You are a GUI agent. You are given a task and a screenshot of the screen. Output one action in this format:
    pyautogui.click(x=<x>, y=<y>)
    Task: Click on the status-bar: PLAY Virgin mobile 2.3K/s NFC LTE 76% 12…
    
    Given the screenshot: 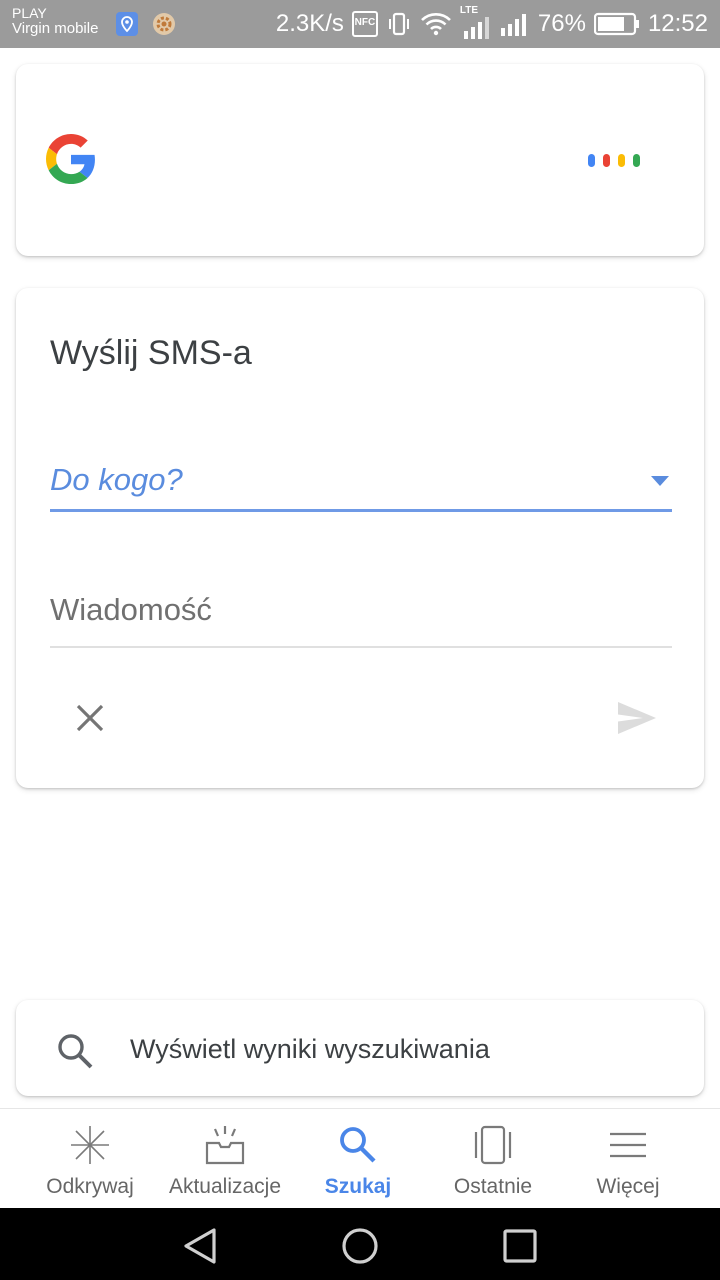 What is the action you would take?
    pyautogui.click(x=360, y=24)
    